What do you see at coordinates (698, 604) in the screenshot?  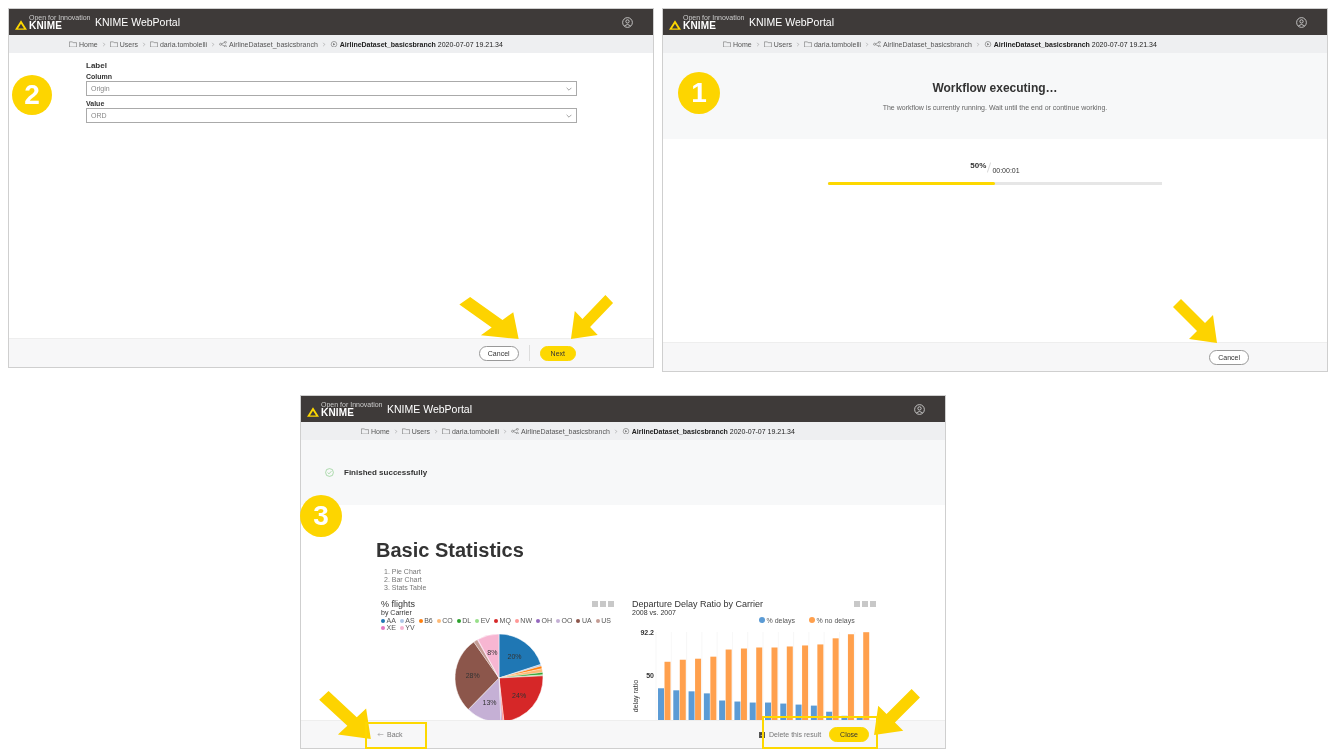 I see `chart-title: Departure Delay Ratio by Carrier` at bounding box center [698, 604].